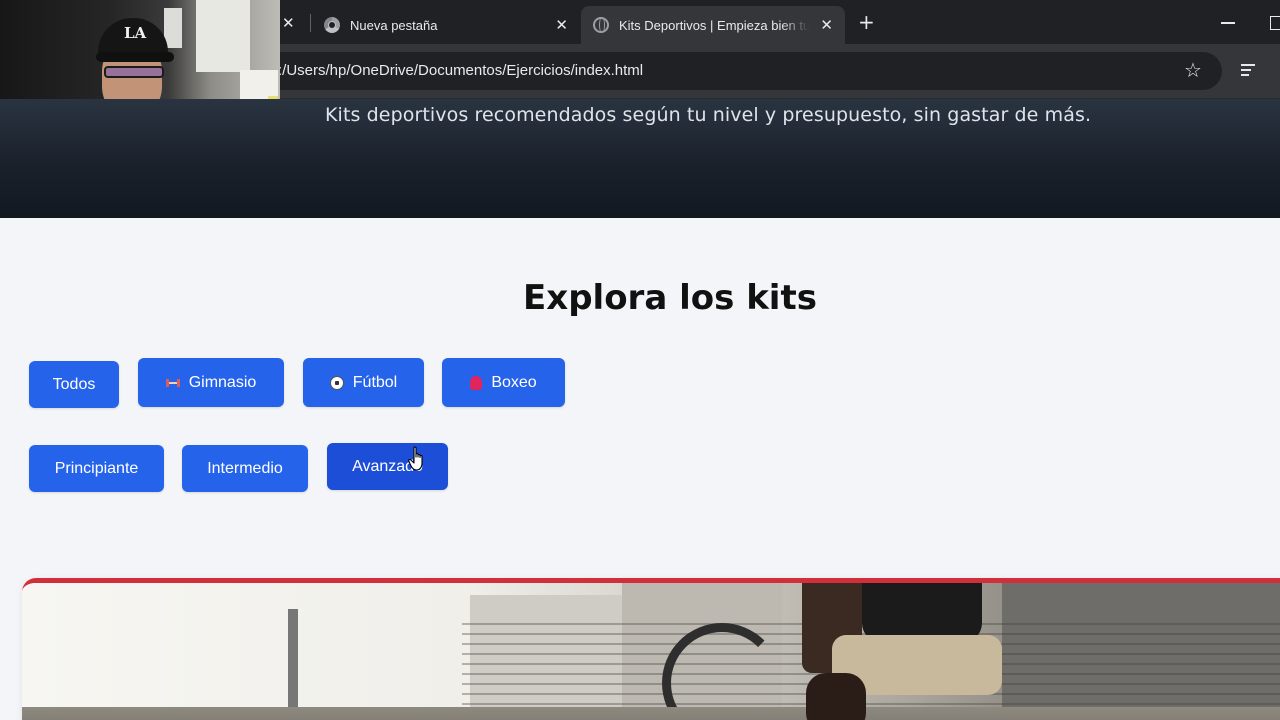  What do you see at coordinates (293, 664) in the screenshot?
I see `photo-pole` at bounding box center [293, 664].